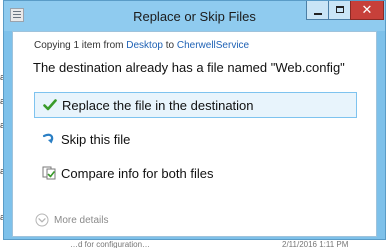 This screenshot has height=248, width=390. I want to click on title-bar: Replace or Skip Files ✕, so click(194, 16).